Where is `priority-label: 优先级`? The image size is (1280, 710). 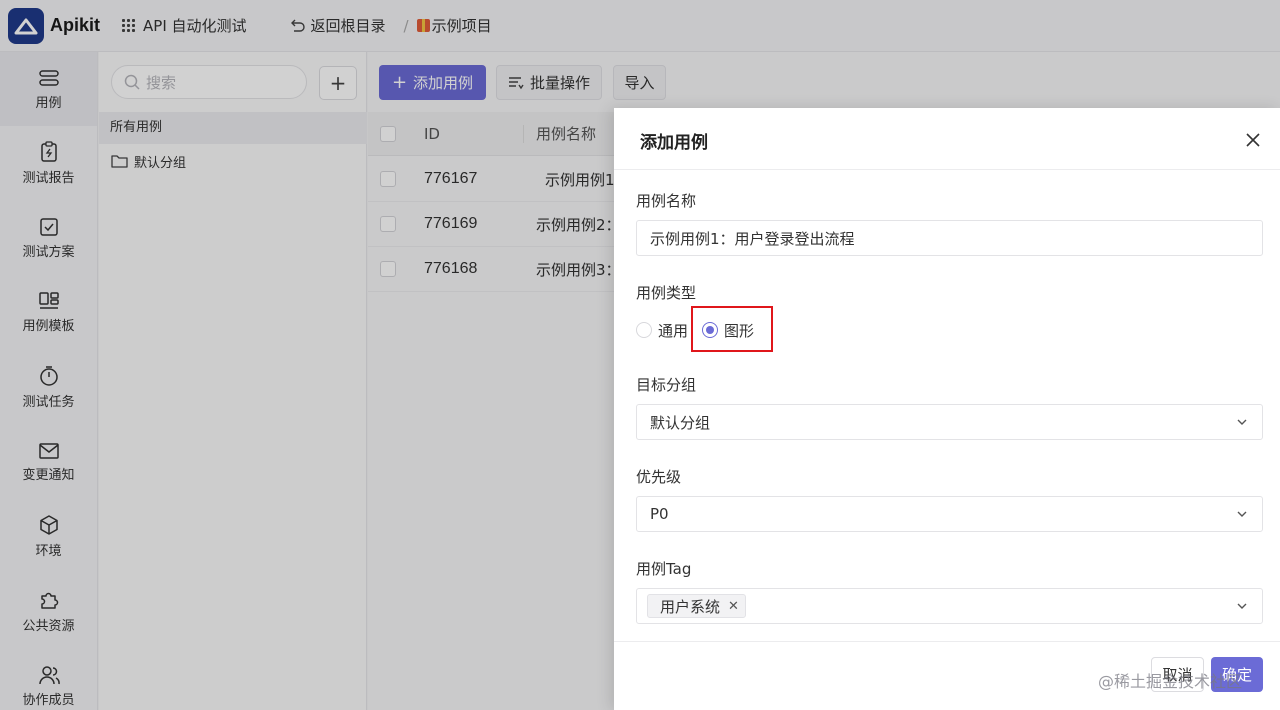 priority-label: 优先级 is located at coordinates (659, 477).